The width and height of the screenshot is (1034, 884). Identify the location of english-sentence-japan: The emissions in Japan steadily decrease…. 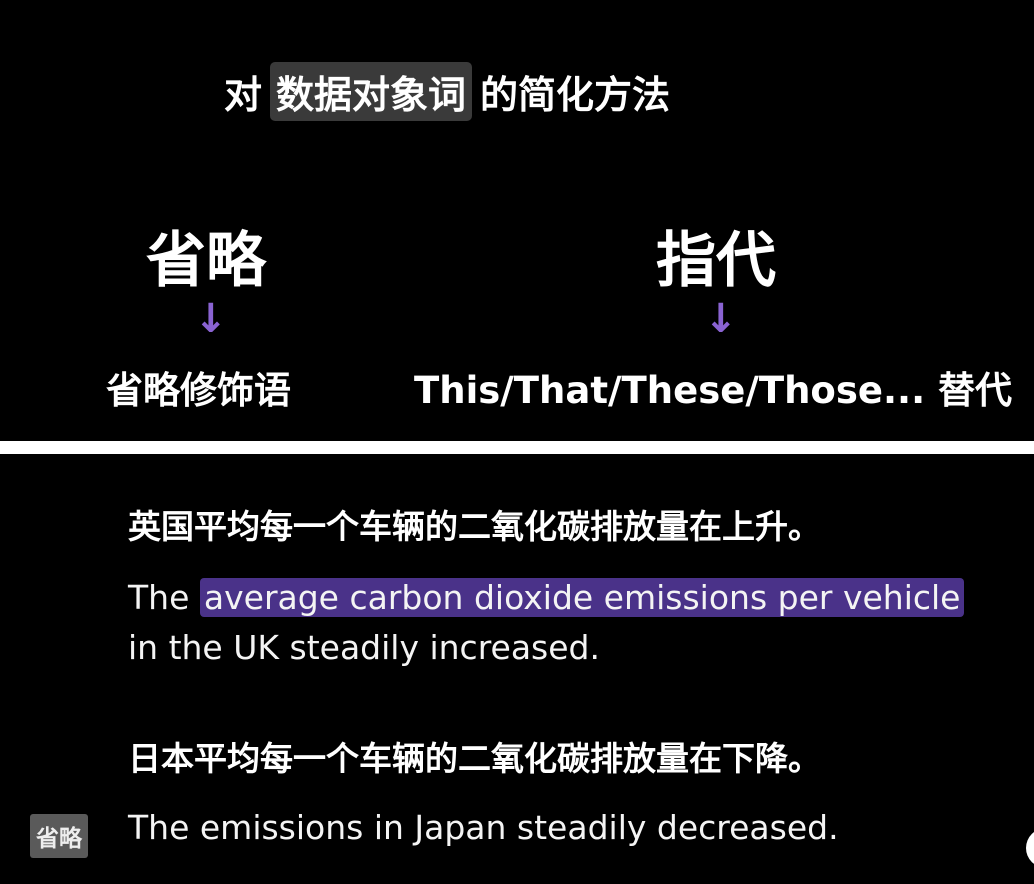
(483, 827).